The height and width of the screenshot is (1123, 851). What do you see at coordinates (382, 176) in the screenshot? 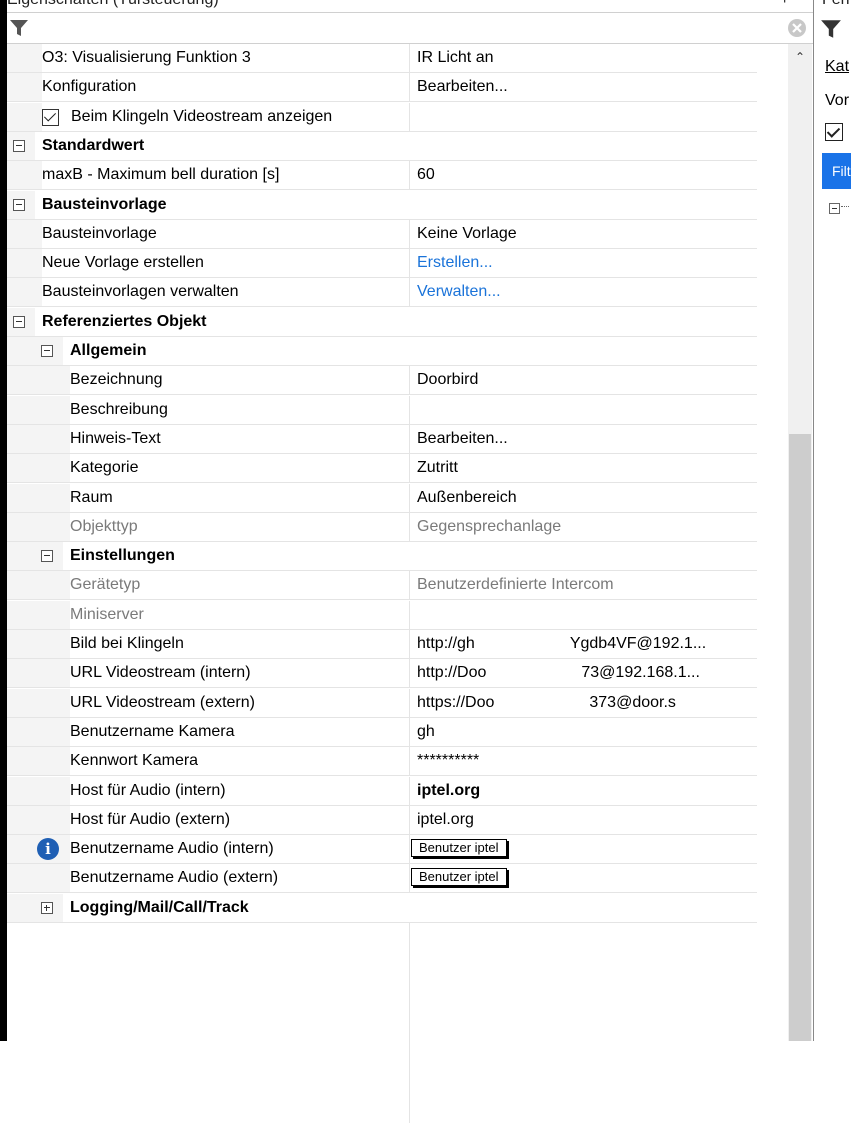
I see `property-row: maxB - Maximum bell duration [s] 60` at bounding box center [382, 176].